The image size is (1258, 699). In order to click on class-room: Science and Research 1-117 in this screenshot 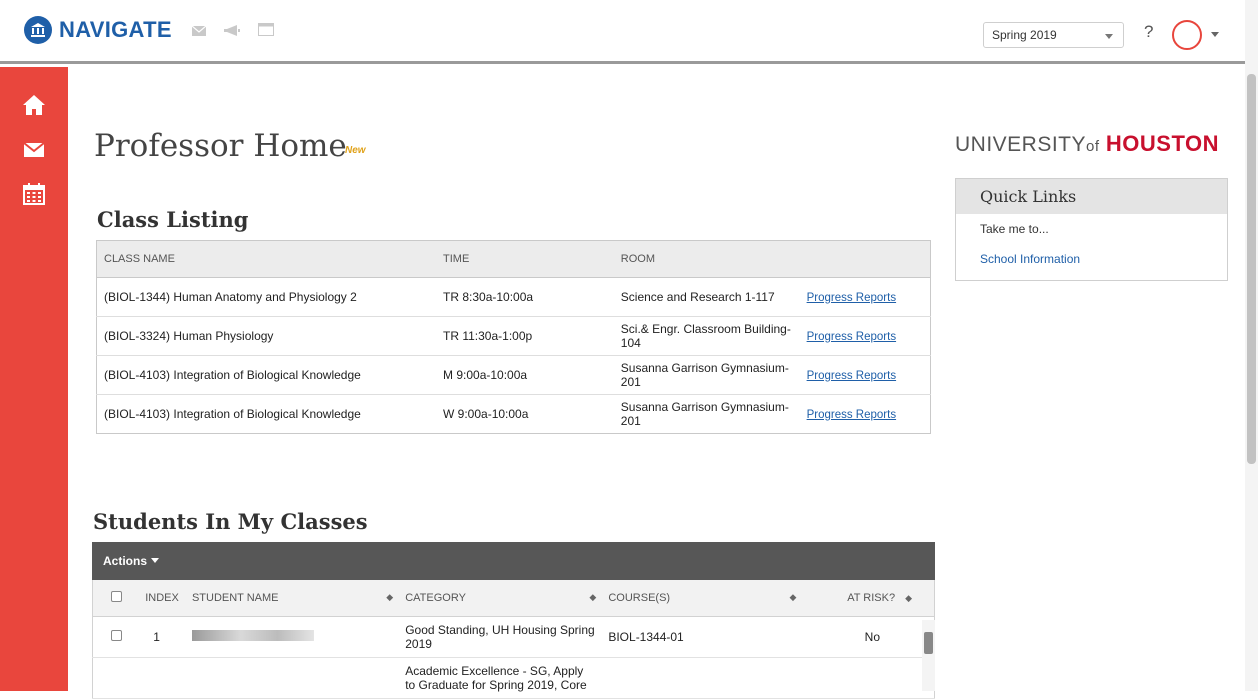, I will do `click(706, 297)`.